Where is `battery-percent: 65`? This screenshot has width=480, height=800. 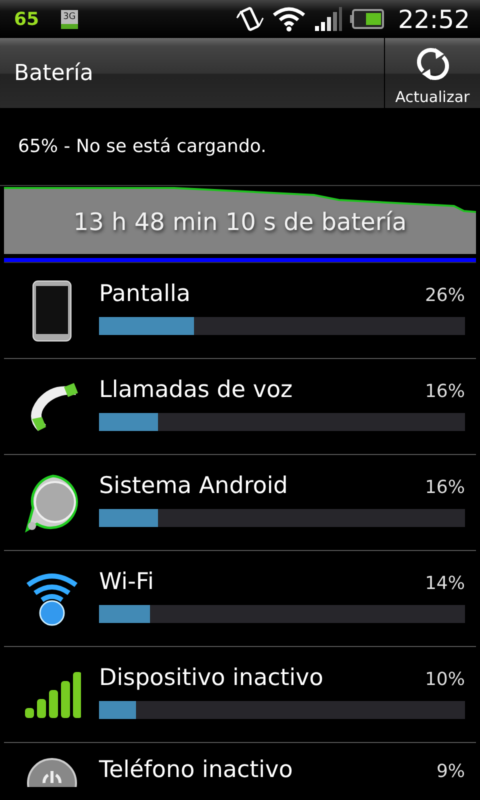
battery-percent: 65 is located at coordinates (27, 19).